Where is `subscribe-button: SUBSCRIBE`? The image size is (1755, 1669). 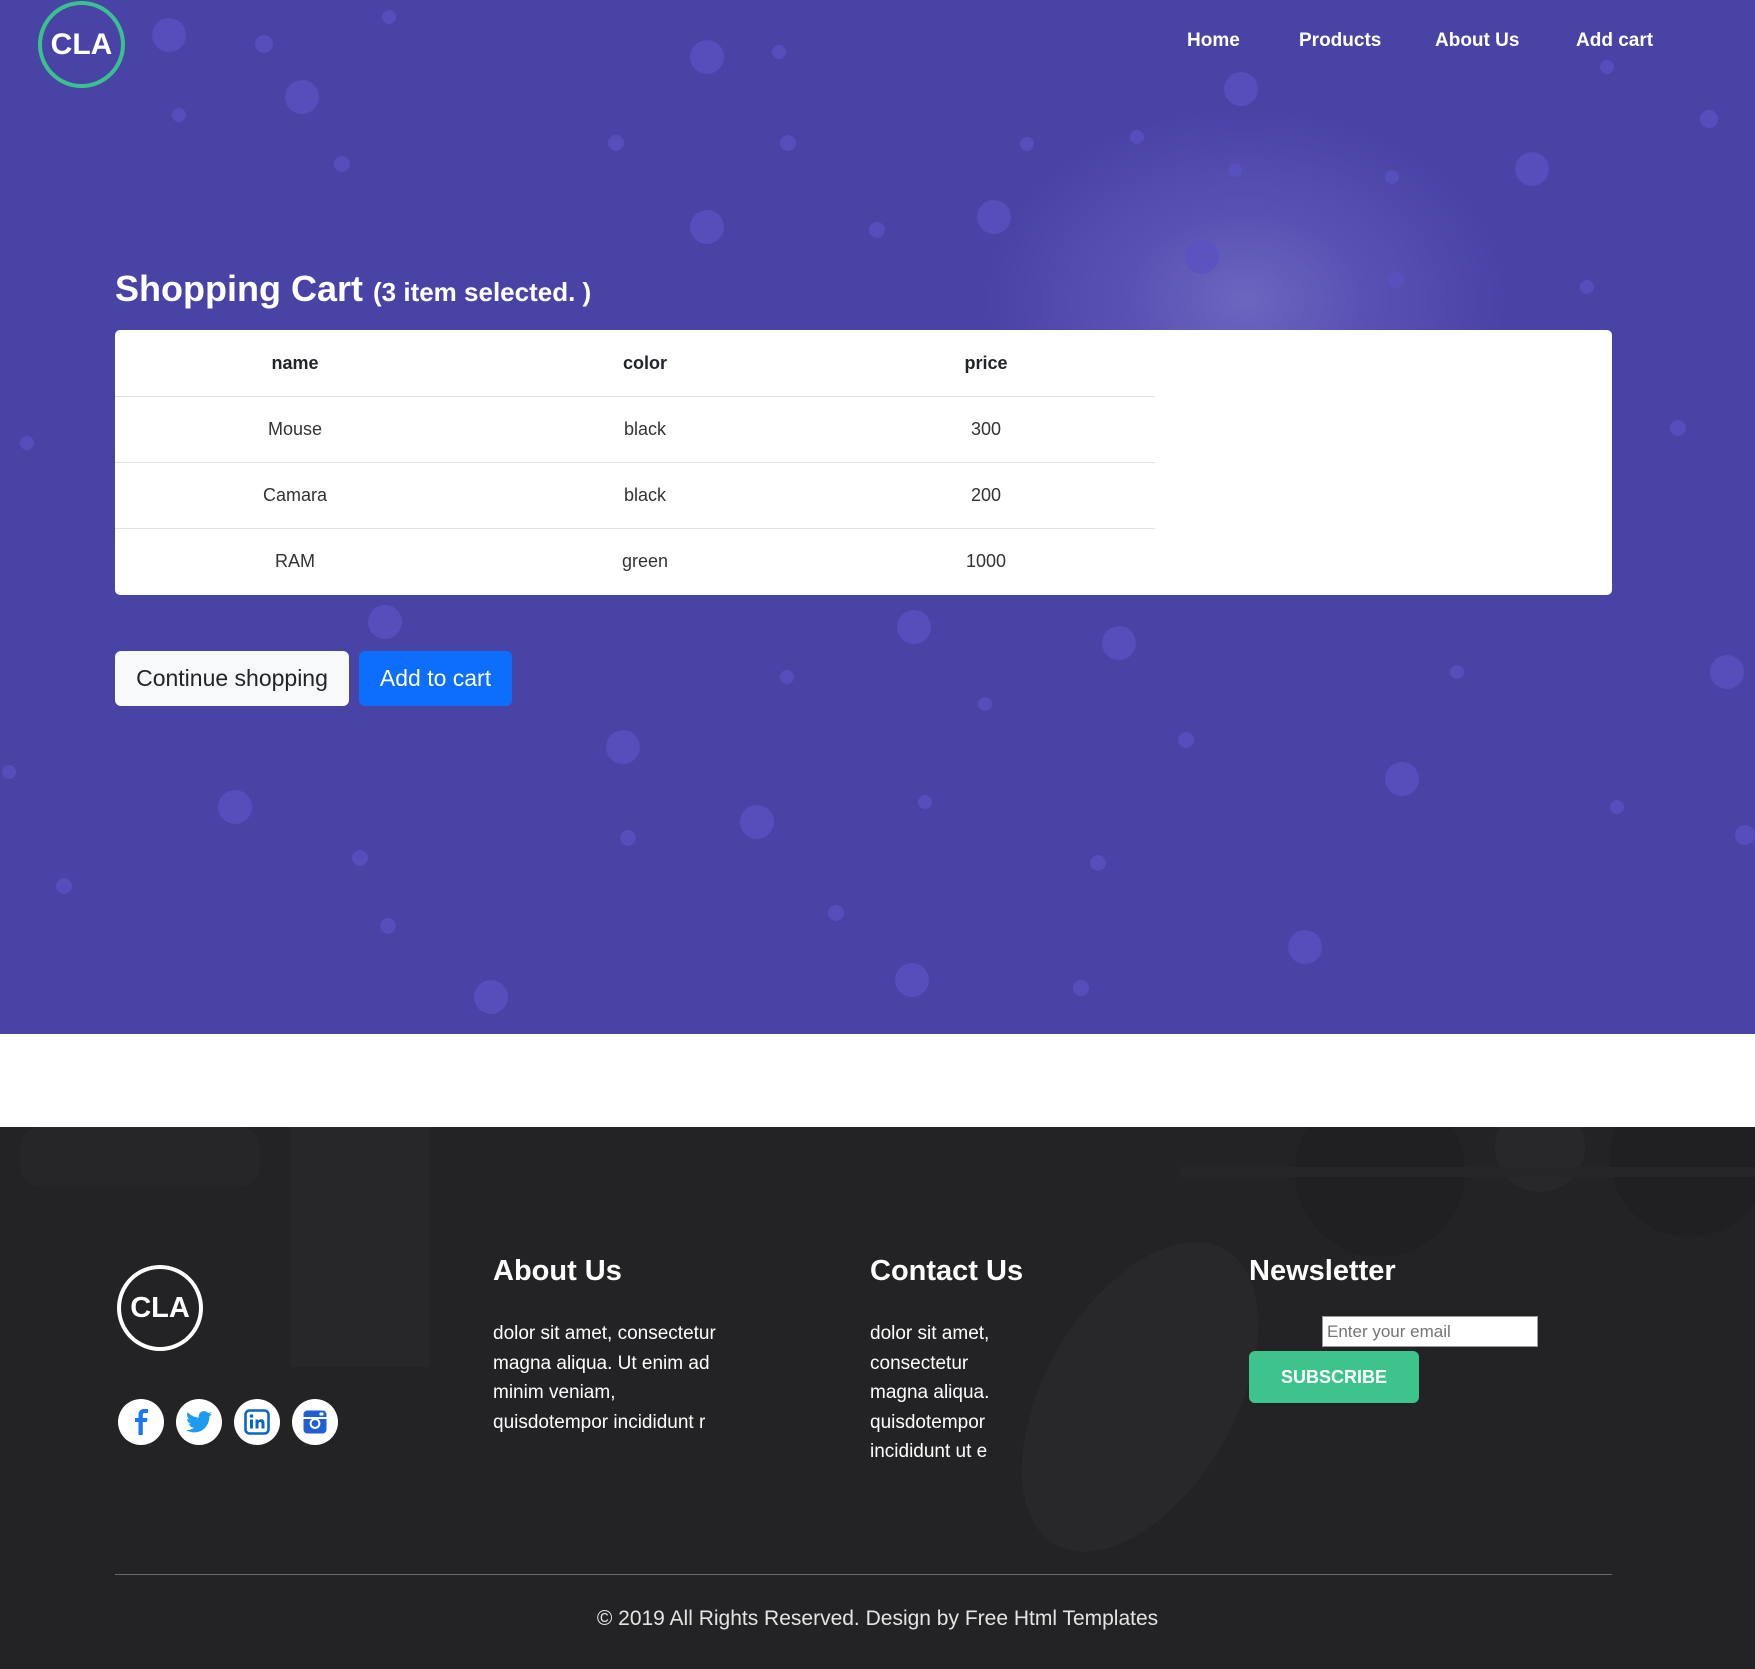 subscribe-button: SUBSCRIBE is located at coordinates (1334, 1377).